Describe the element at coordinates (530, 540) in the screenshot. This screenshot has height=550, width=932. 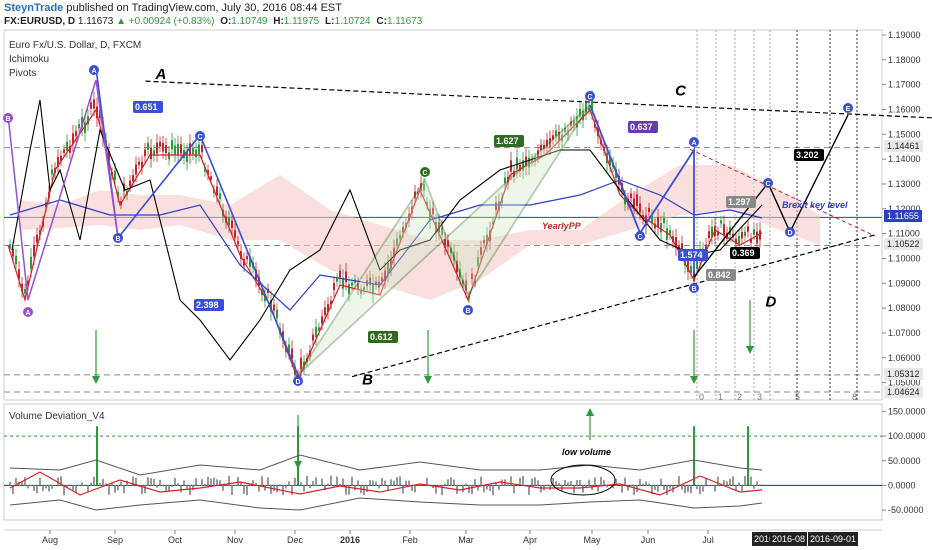
I see `x-tick-label: Apr` at that location.